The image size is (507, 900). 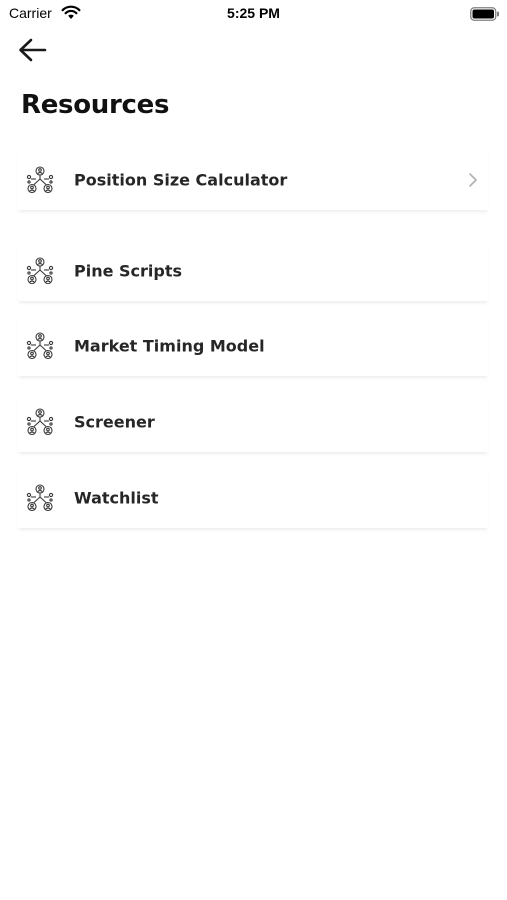 I want to click on resource-item-label: Watchlist, so click(x=116, y=498).